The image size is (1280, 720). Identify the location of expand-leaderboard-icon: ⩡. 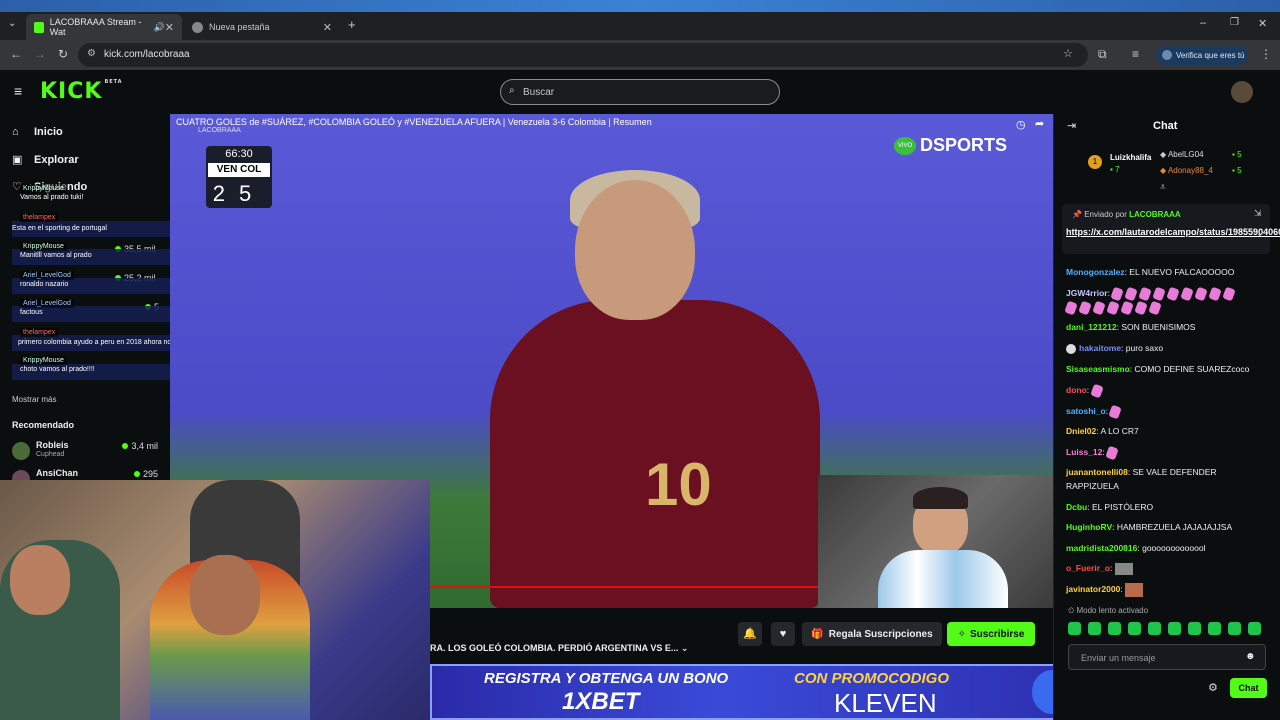
(1163, 187).